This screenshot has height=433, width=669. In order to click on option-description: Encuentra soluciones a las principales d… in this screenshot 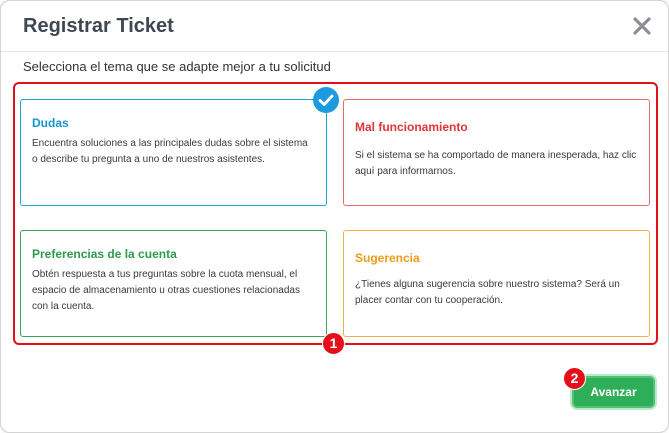, I will do `click(170, 151)`.